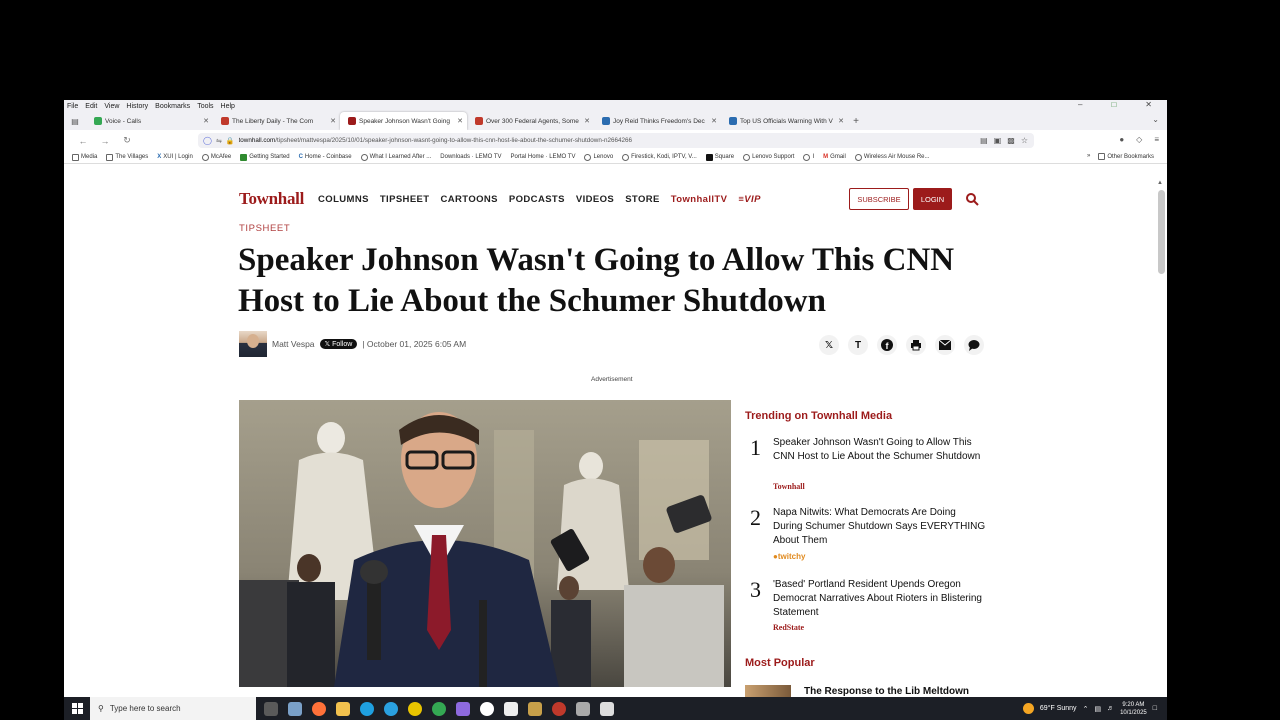 The height and width of the screenshot is (720, 1280). What do you see at coordinates (887, 345) in the screenshot?
I see `facebook-icon: f` at bounding box center [887, 345].